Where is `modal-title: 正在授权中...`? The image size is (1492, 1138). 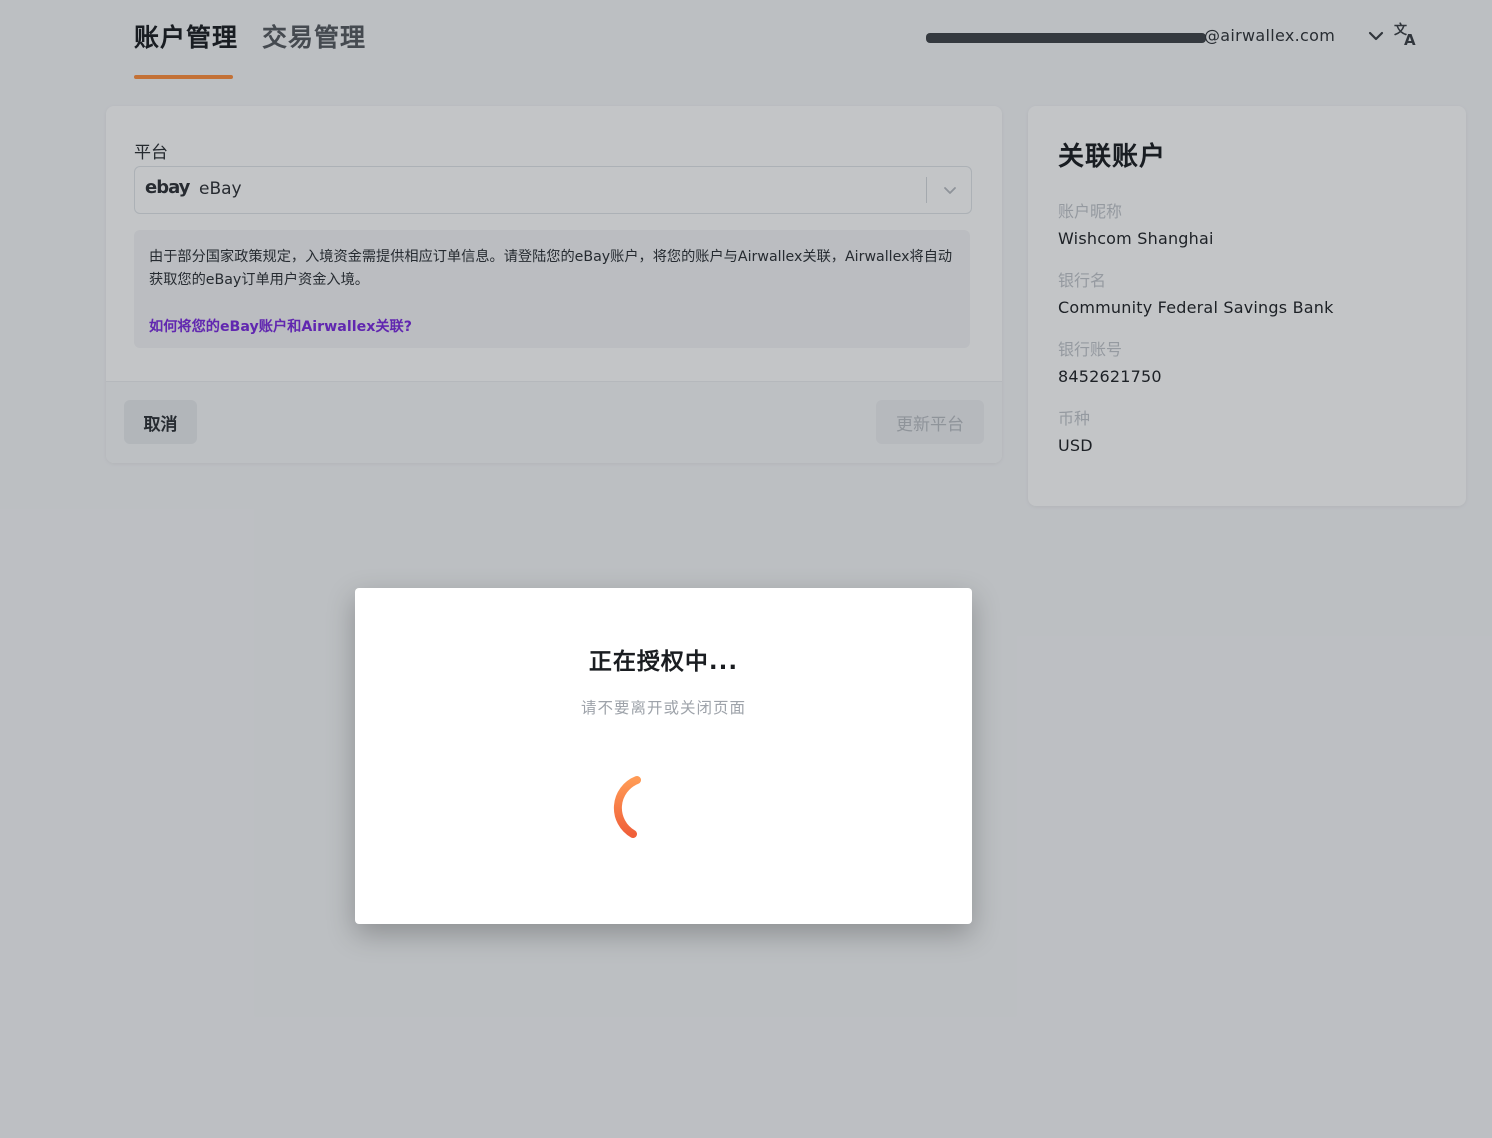
modal-title: 正在授权中... is located at coordinates (663, 662).